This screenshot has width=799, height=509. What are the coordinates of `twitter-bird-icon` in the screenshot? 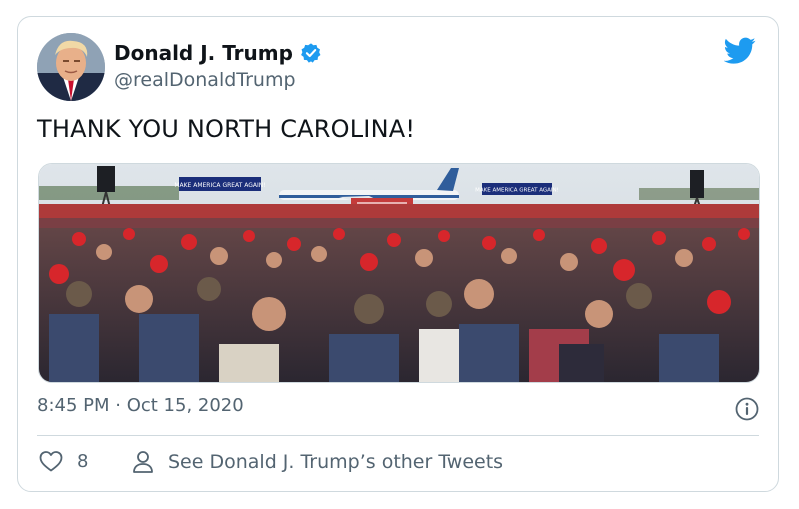 It's located at (740, 51).